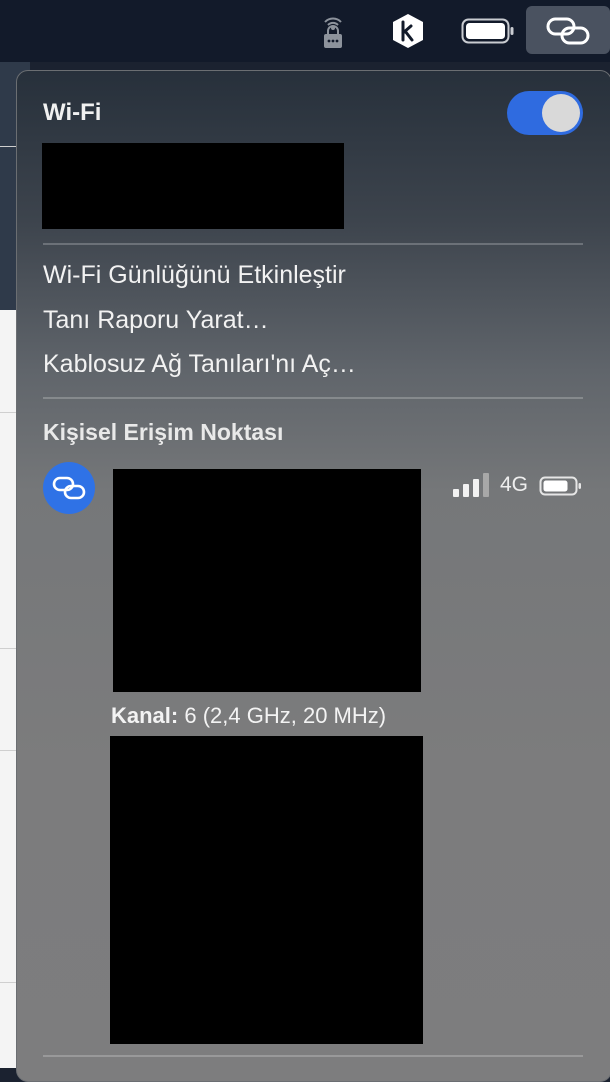 The image size is (610, 1082). What do you see at coordinates (408, 31) in the screenshot?
I see `keybase-icon` at bounding box center [408, 31].